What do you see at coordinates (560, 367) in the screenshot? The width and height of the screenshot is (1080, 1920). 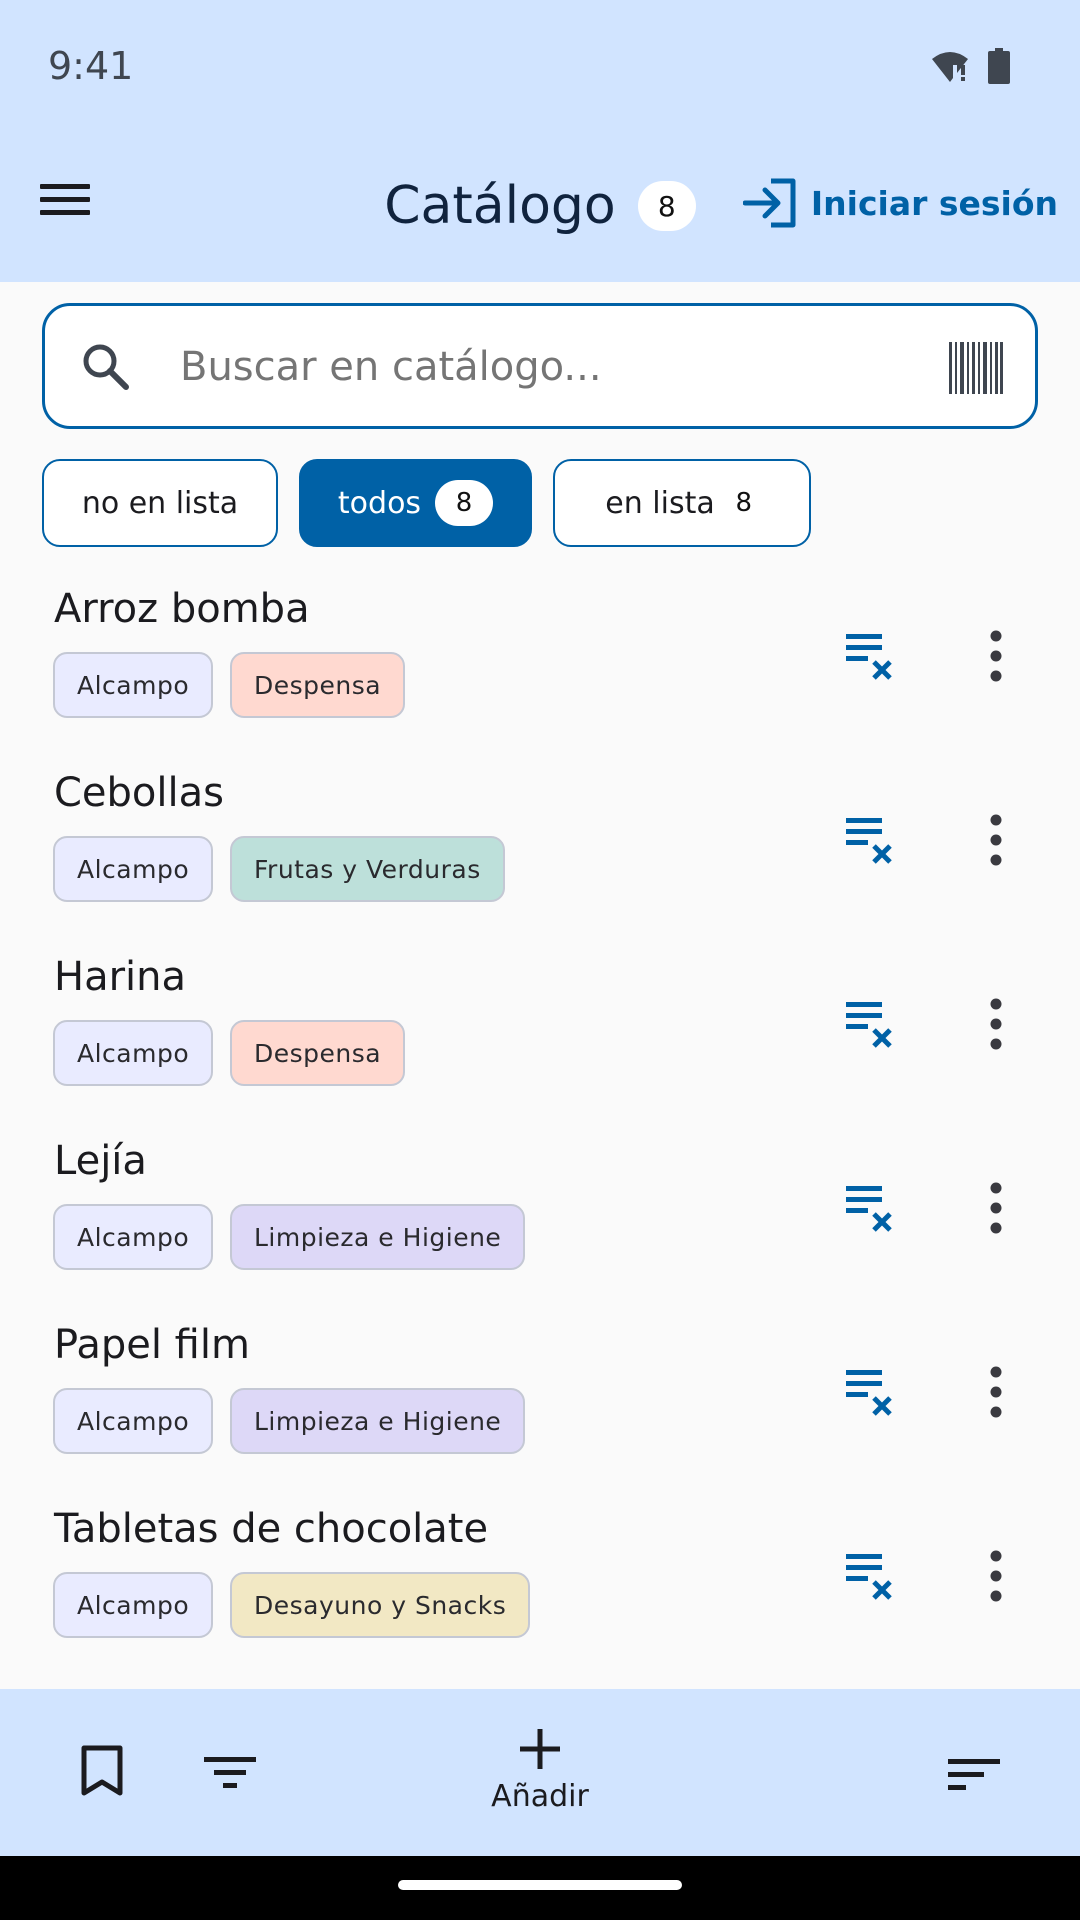 I see `search-input` at bounding box center [560, 367].